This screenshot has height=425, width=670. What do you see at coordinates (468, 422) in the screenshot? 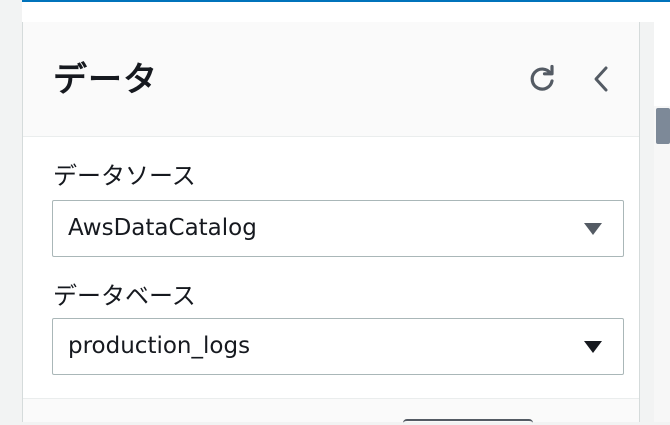
I see `footer-button` at bounding box center [468, 422].